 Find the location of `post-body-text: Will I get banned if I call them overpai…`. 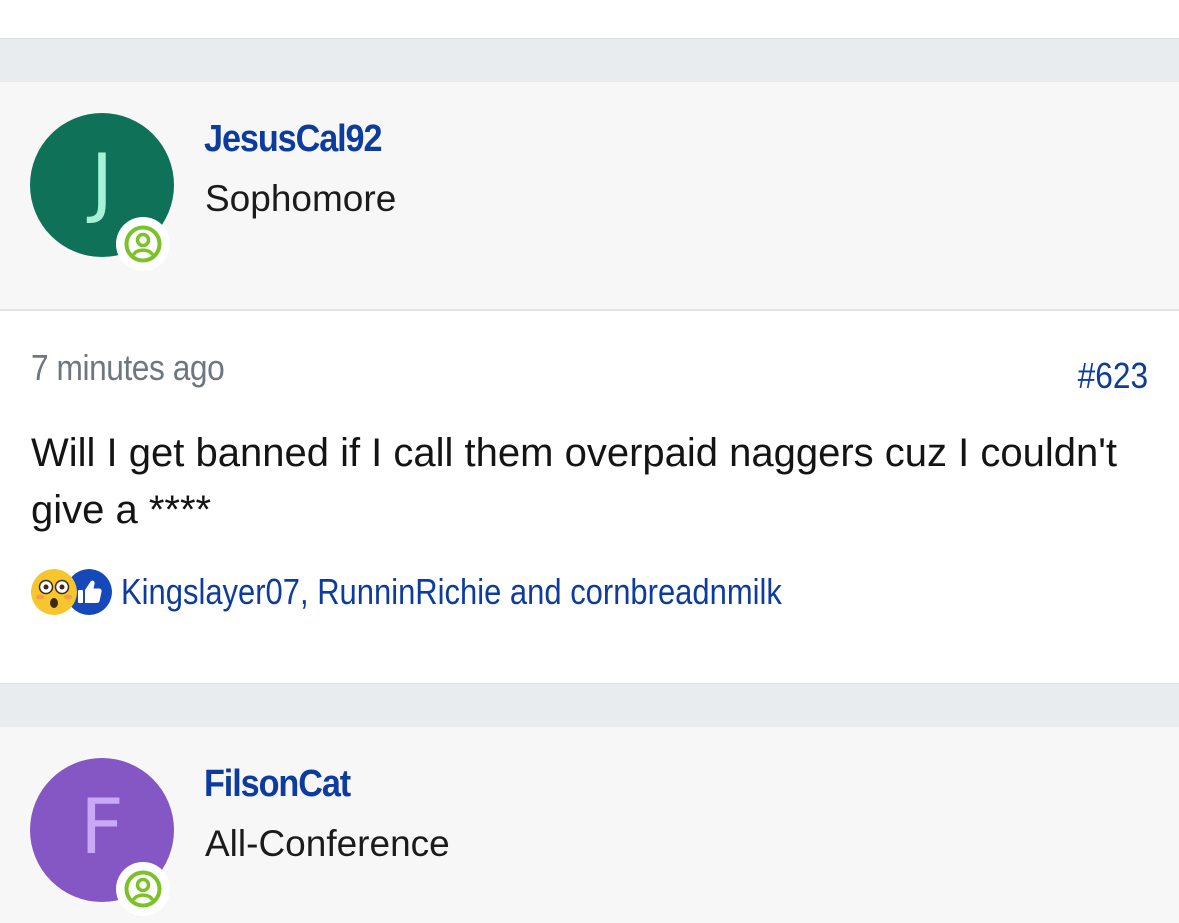

post-body-text: Will I get banned if I call them overpai… is located at coordinates (574, 481).